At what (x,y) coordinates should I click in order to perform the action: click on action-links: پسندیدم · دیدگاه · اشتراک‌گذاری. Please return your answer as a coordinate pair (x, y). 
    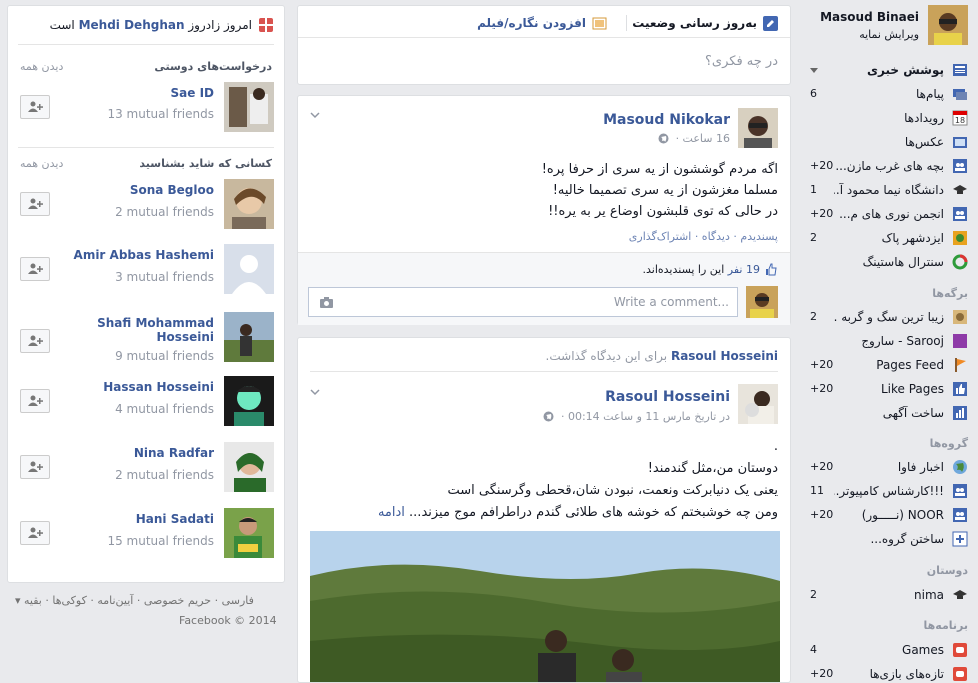
    Looking at the image, I should click on (703, 236).